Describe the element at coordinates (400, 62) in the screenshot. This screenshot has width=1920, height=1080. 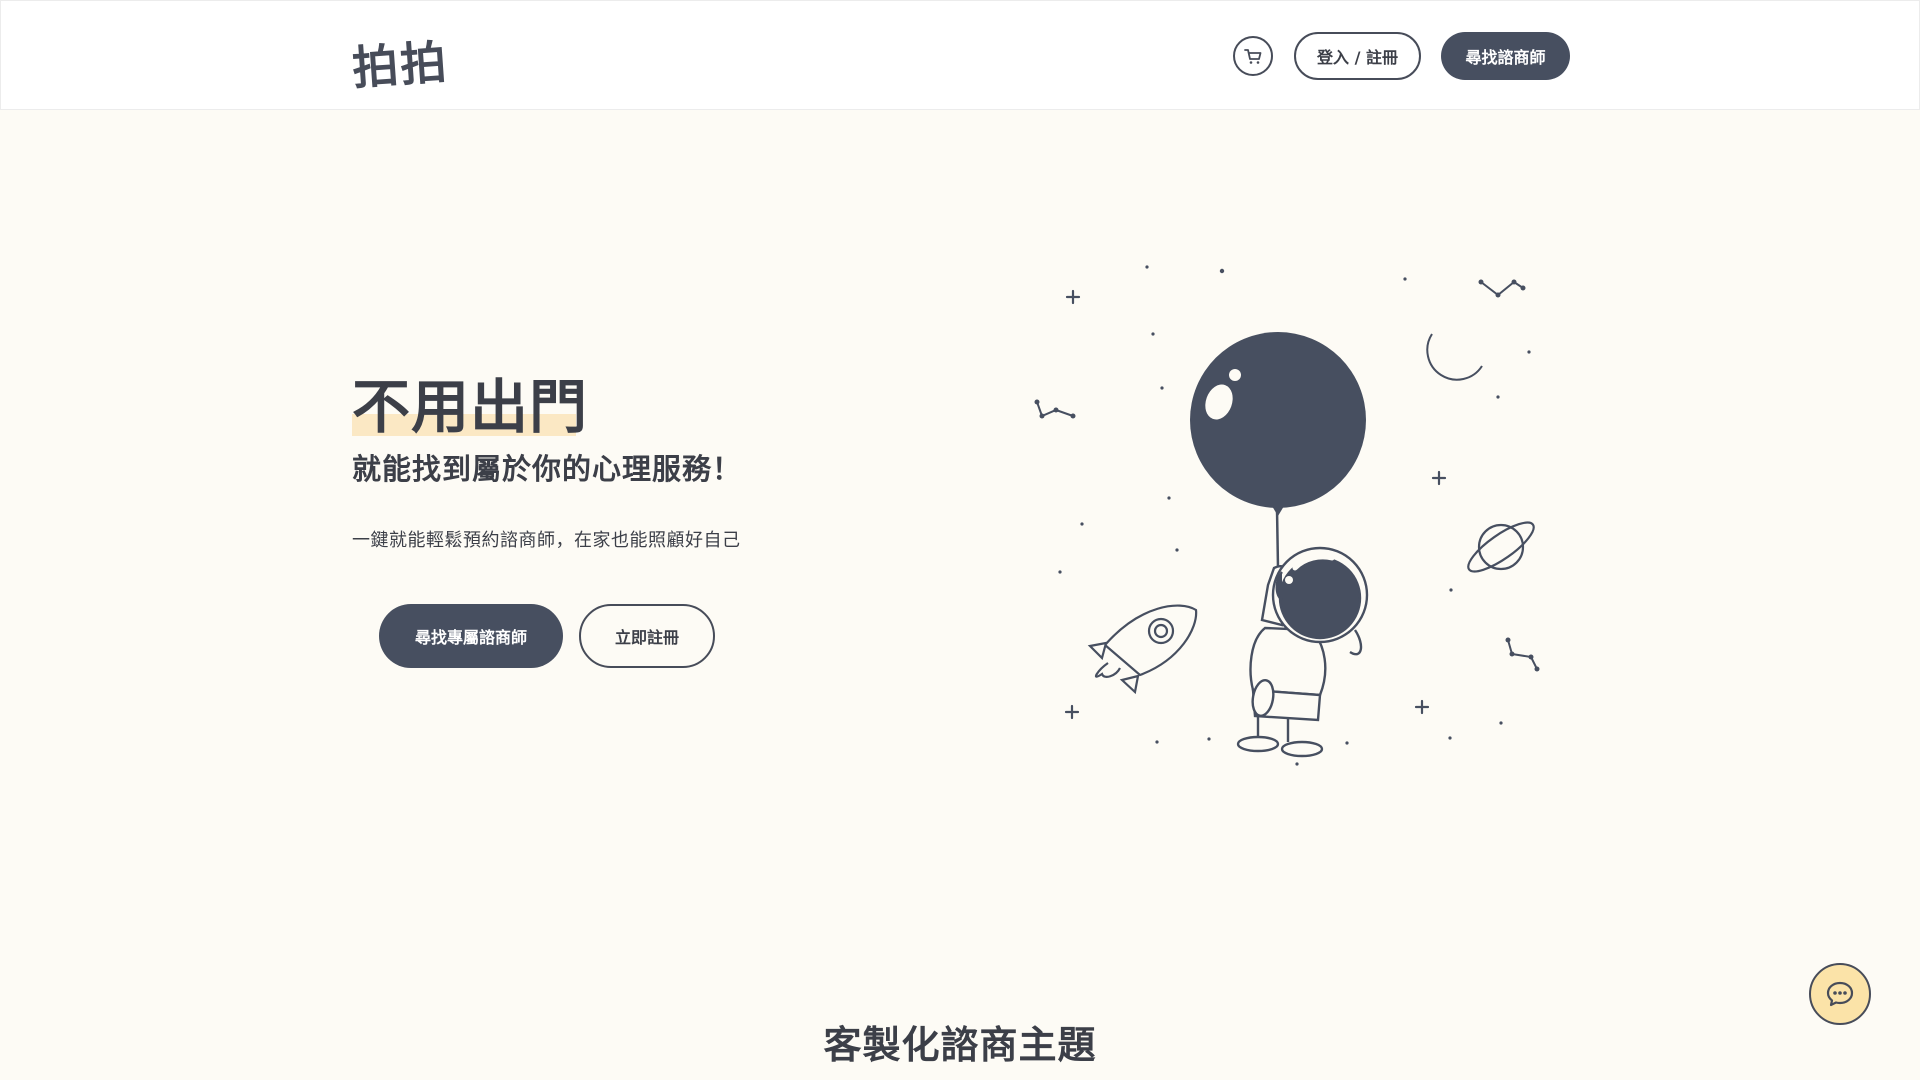
I see `site-logo: 拍拍` at that location.